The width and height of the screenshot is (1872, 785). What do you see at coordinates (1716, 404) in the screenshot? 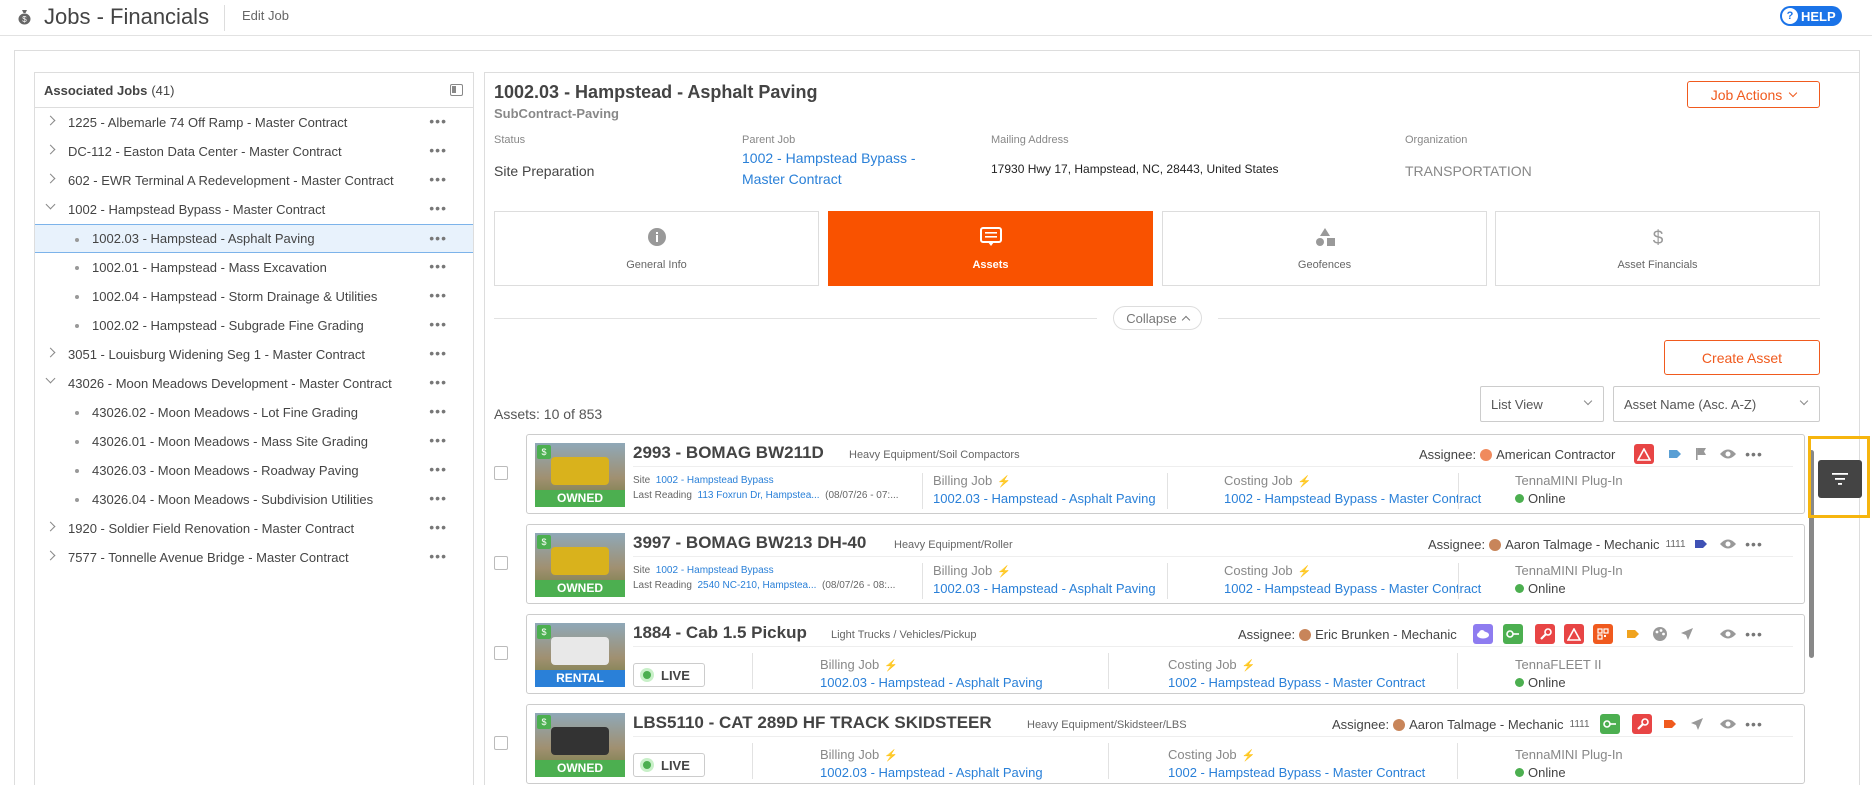
I see `sort-select: Asset Name (Asc. A-Z)` at bounding box center [1716, 404].